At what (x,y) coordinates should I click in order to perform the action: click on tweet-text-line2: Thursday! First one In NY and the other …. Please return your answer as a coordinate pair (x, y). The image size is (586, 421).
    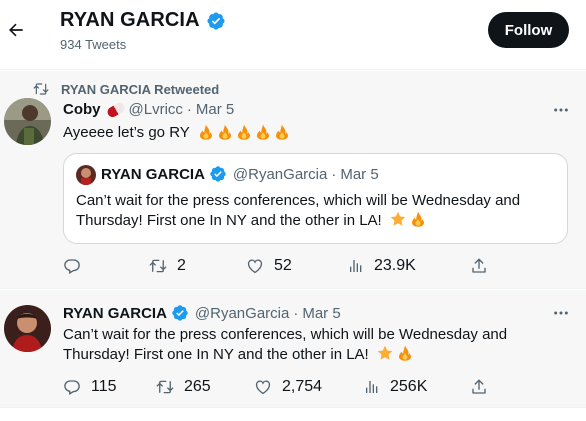
    Looking at the image, I should click on (216, 354).